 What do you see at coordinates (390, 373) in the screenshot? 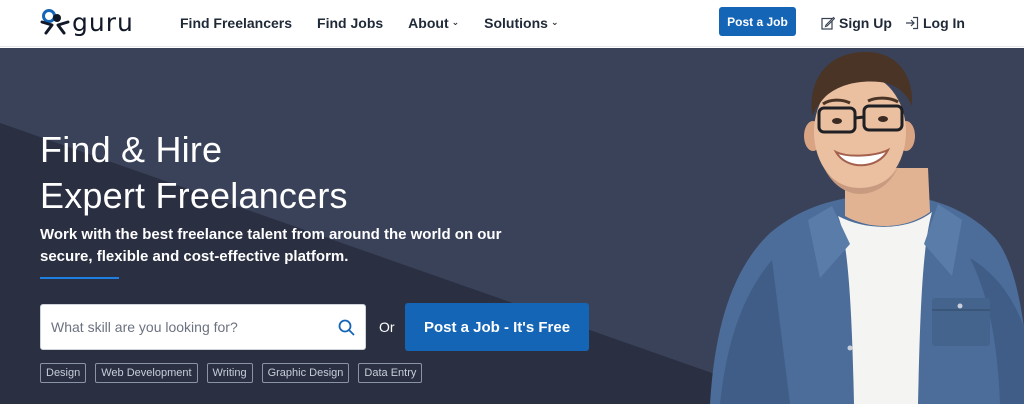
I see `tag-data-entry: Data Entry` at bounding box center [390, 373].